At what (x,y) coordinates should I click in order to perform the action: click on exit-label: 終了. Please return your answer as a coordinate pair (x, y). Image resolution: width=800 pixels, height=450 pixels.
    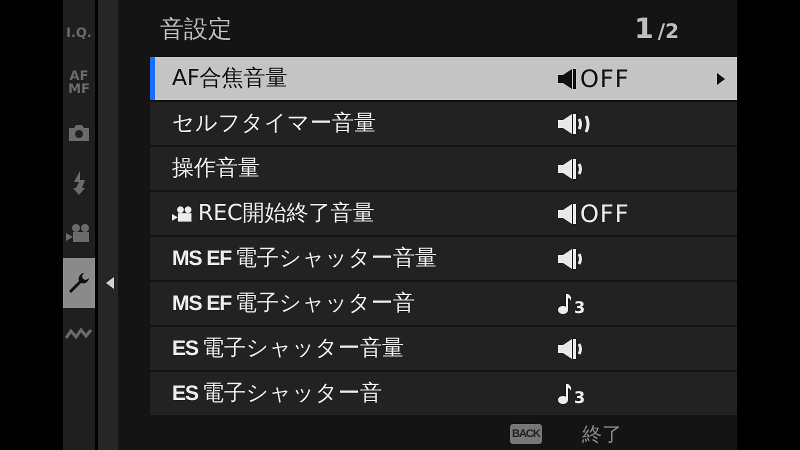
    Looking at the image, I should click on (602, 434).